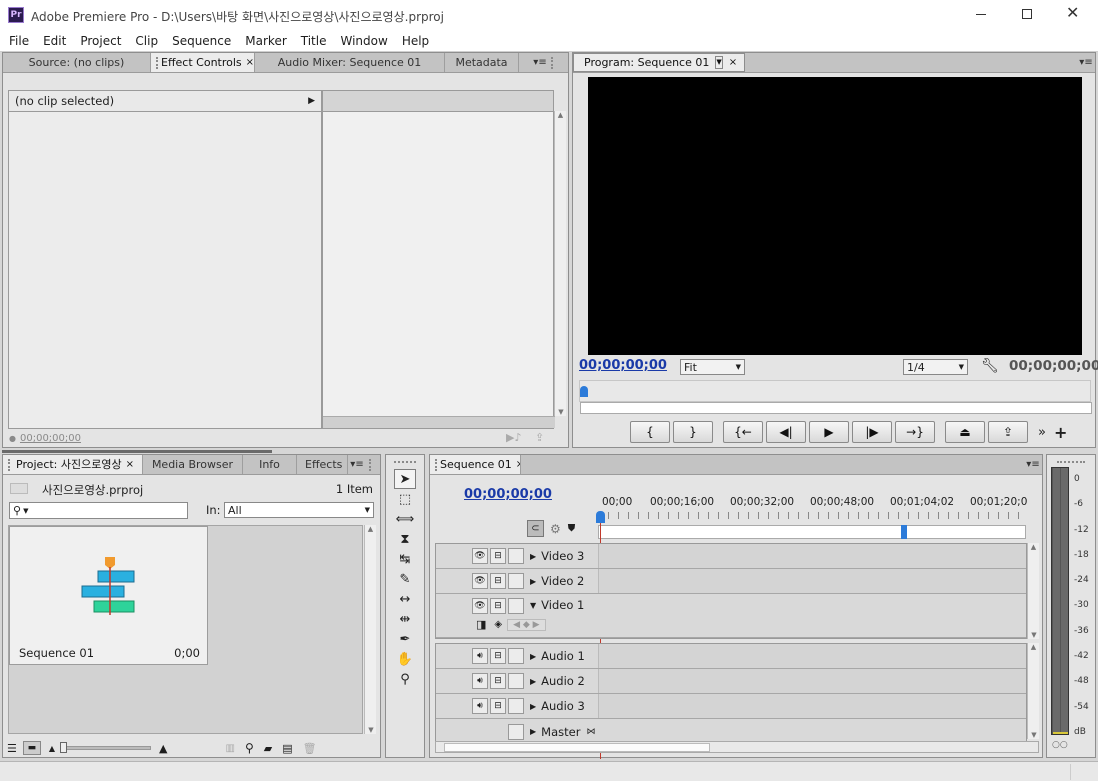 The height and width of the screenshot is (781, 1098). Describe the element at coordinates (731, 556) in the screenshot. I see `track-video-3: 👁︎ ⊟ ▶ Video 3` at that location.